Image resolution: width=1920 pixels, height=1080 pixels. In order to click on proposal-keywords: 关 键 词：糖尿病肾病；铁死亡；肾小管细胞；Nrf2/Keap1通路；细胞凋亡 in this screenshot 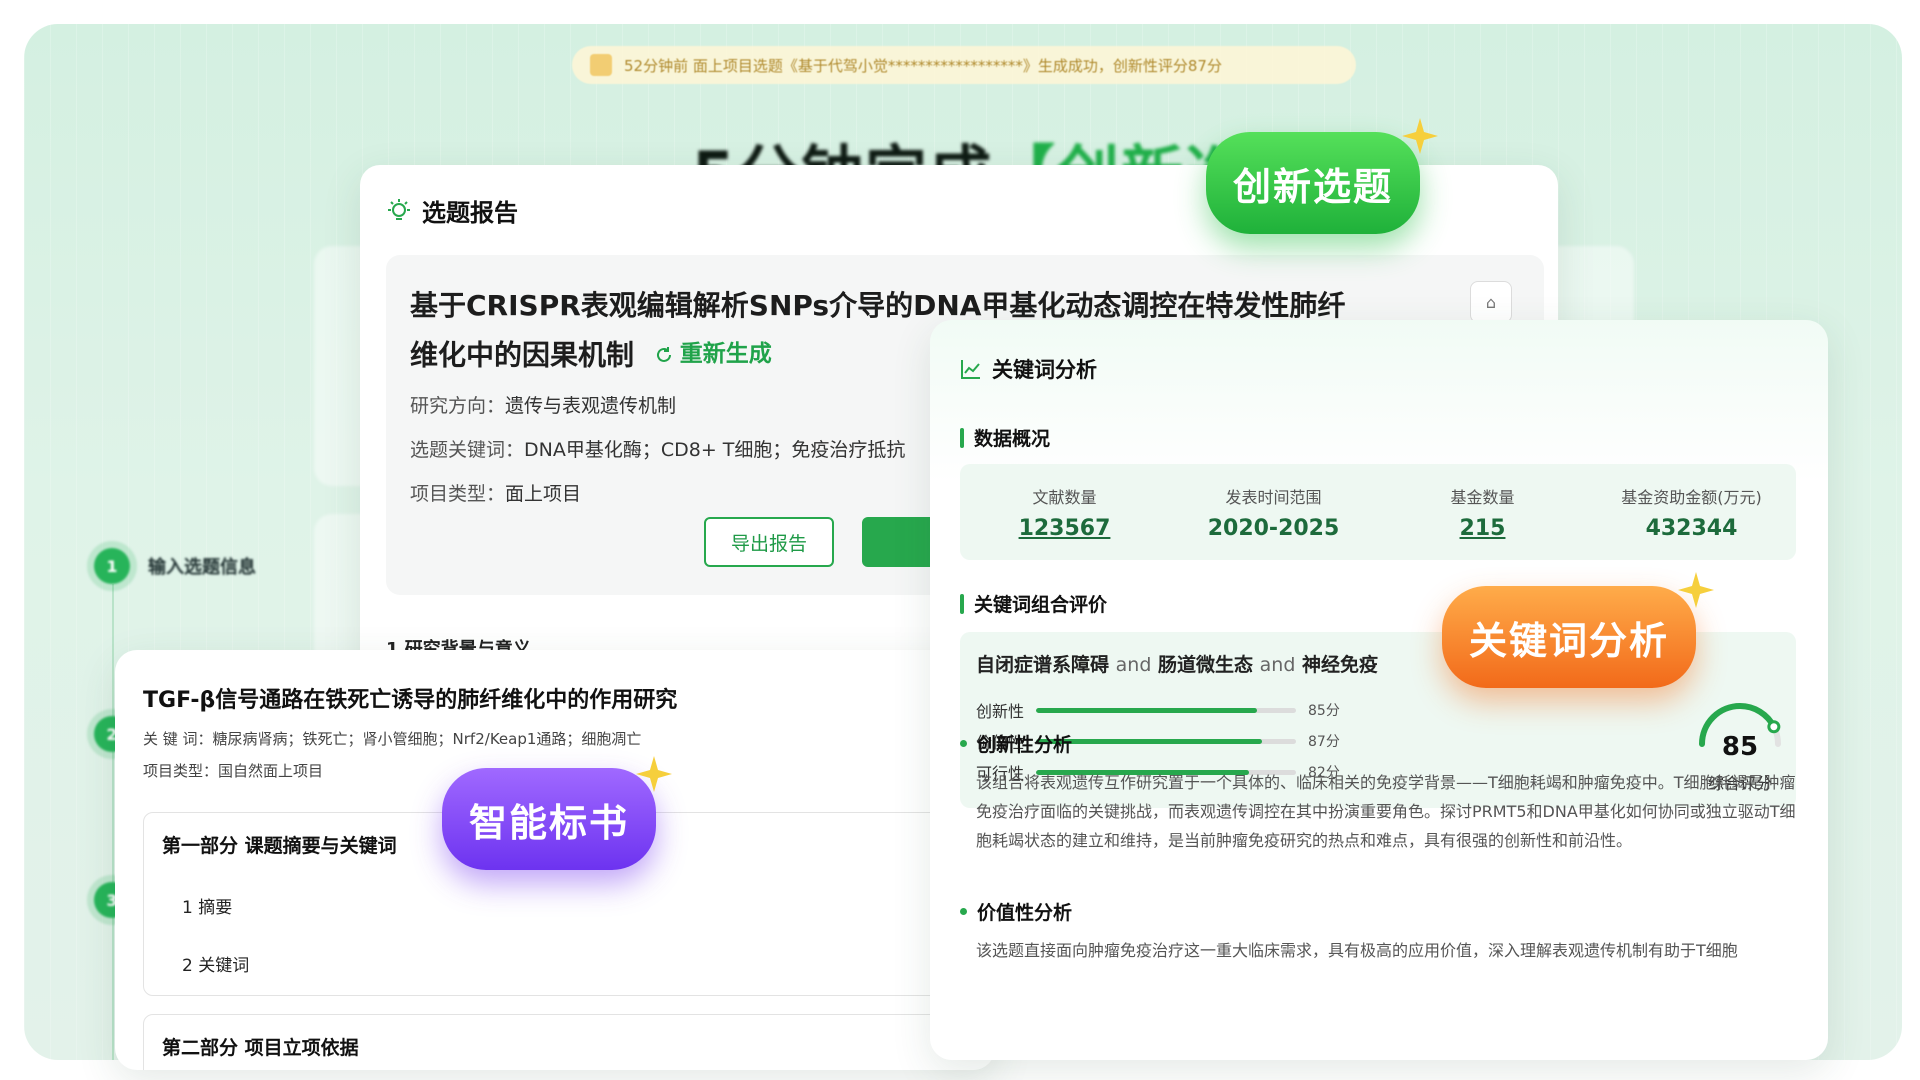, I will do `click(392, 738)`.